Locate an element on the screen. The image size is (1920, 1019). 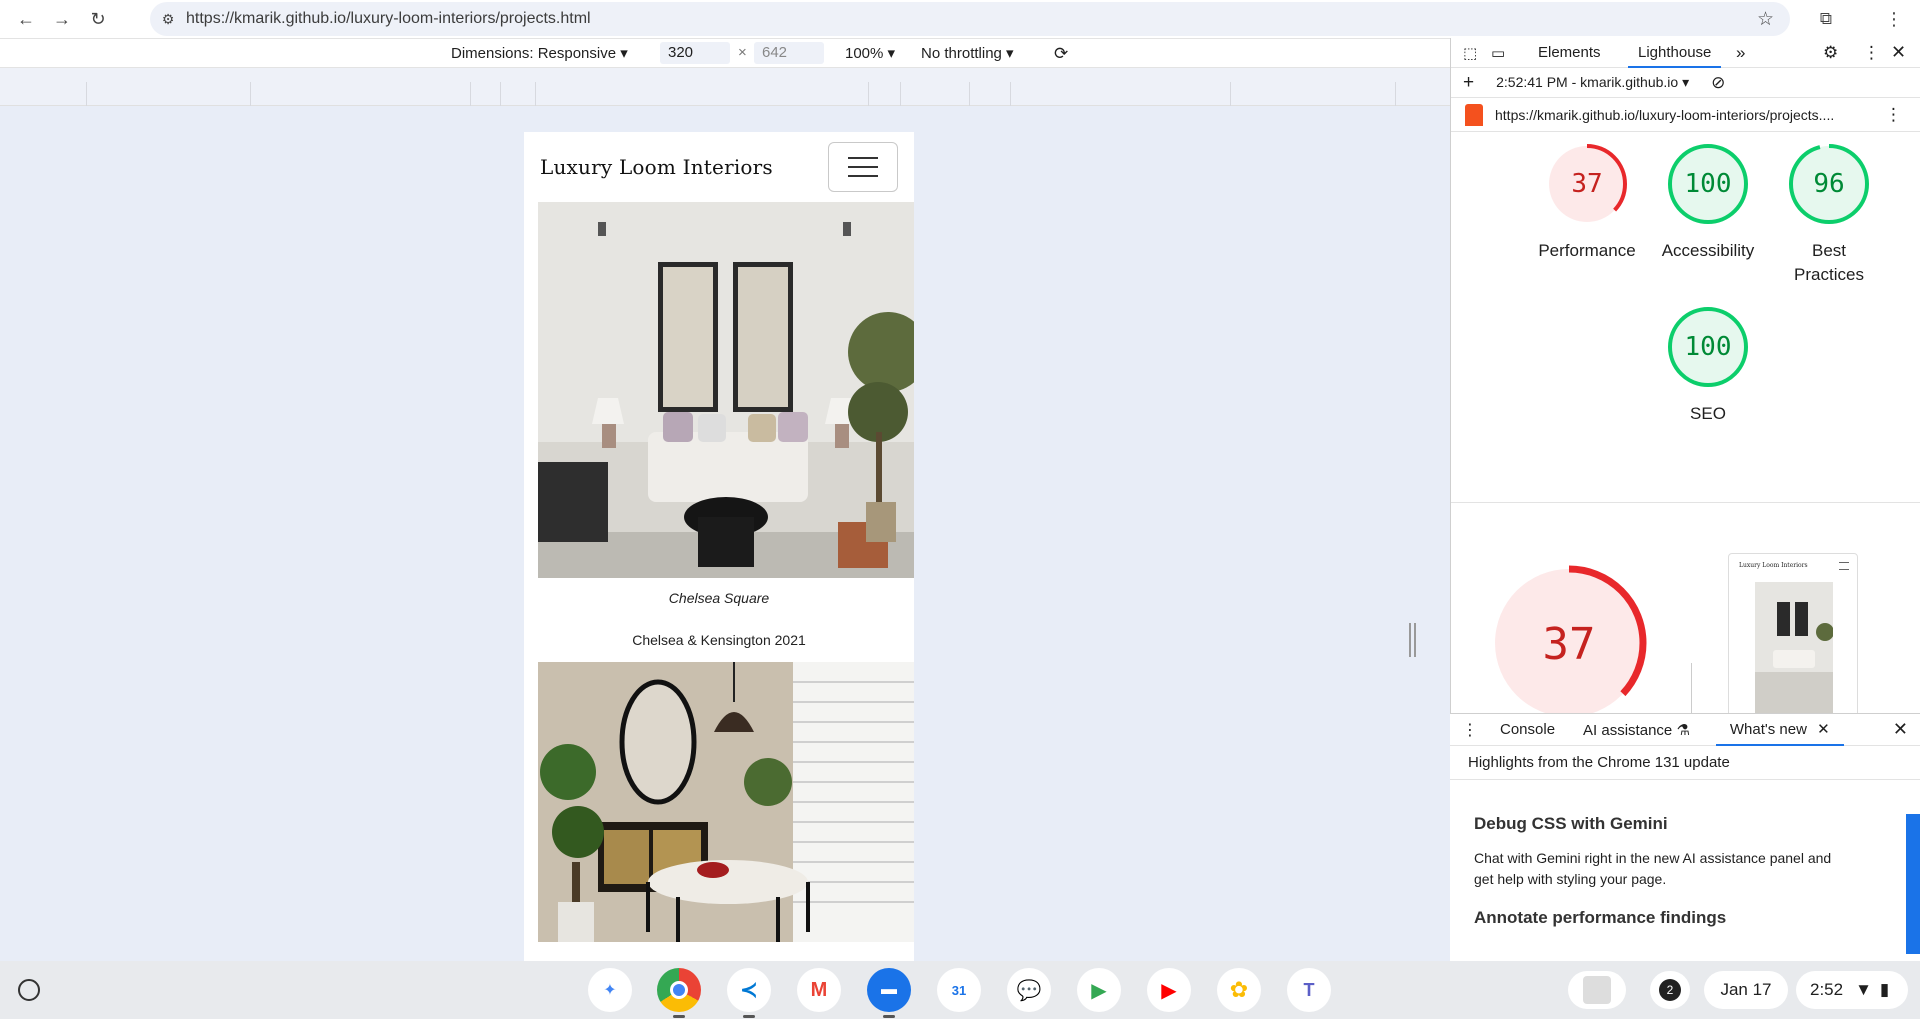
gauge-value: 96 is located at coordinates (1828, 184).